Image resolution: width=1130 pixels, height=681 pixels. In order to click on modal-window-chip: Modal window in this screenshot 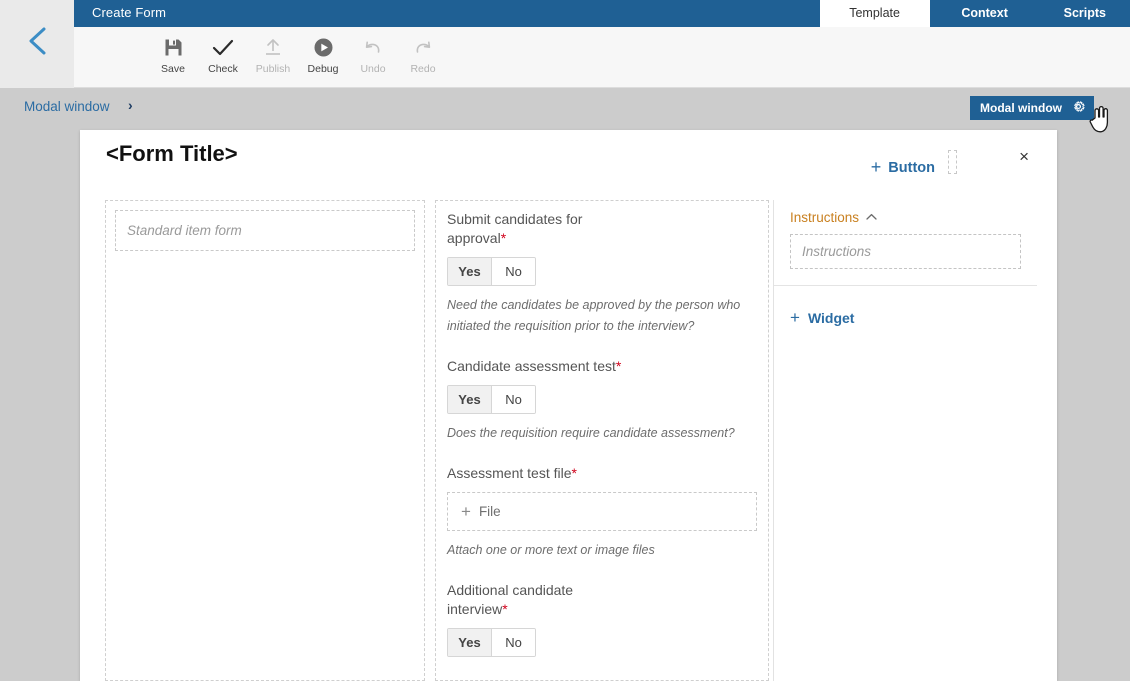, I will do `click(1032, 108)`.